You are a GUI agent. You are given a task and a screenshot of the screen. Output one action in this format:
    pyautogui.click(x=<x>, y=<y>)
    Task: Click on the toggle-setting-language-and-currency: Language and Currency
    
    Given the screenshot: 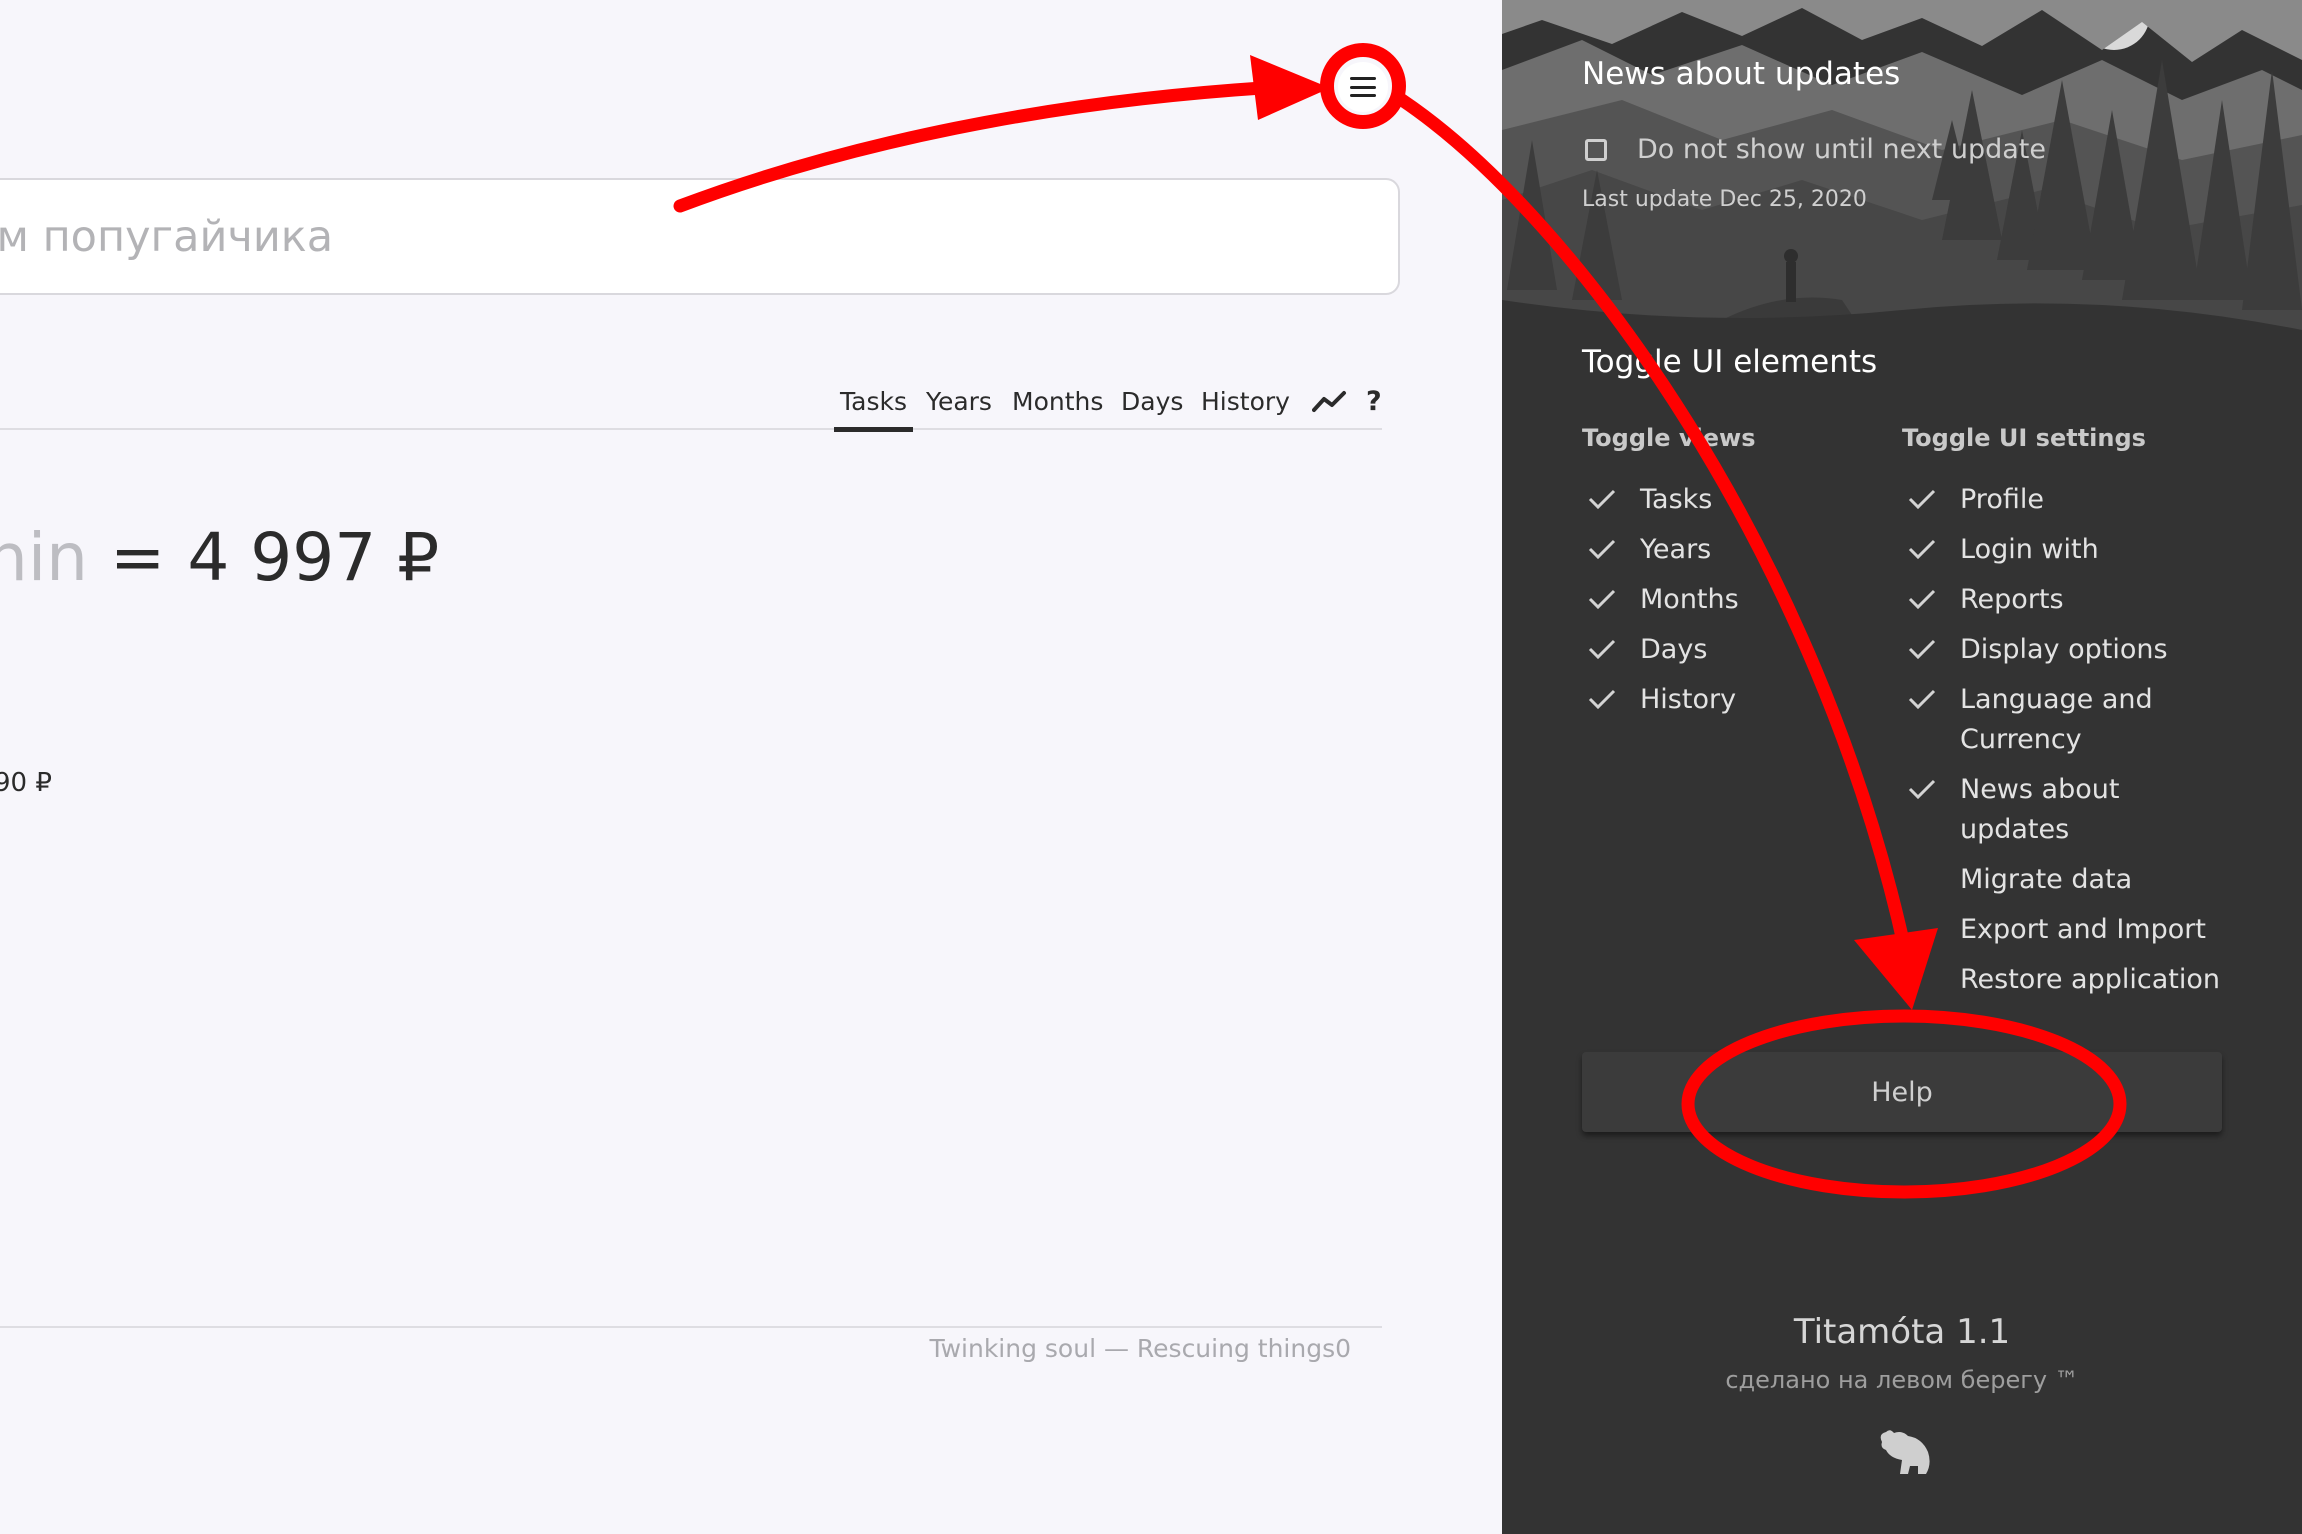 What is the action you would take?
    pyautogui.click(x=2070, y=720)
    